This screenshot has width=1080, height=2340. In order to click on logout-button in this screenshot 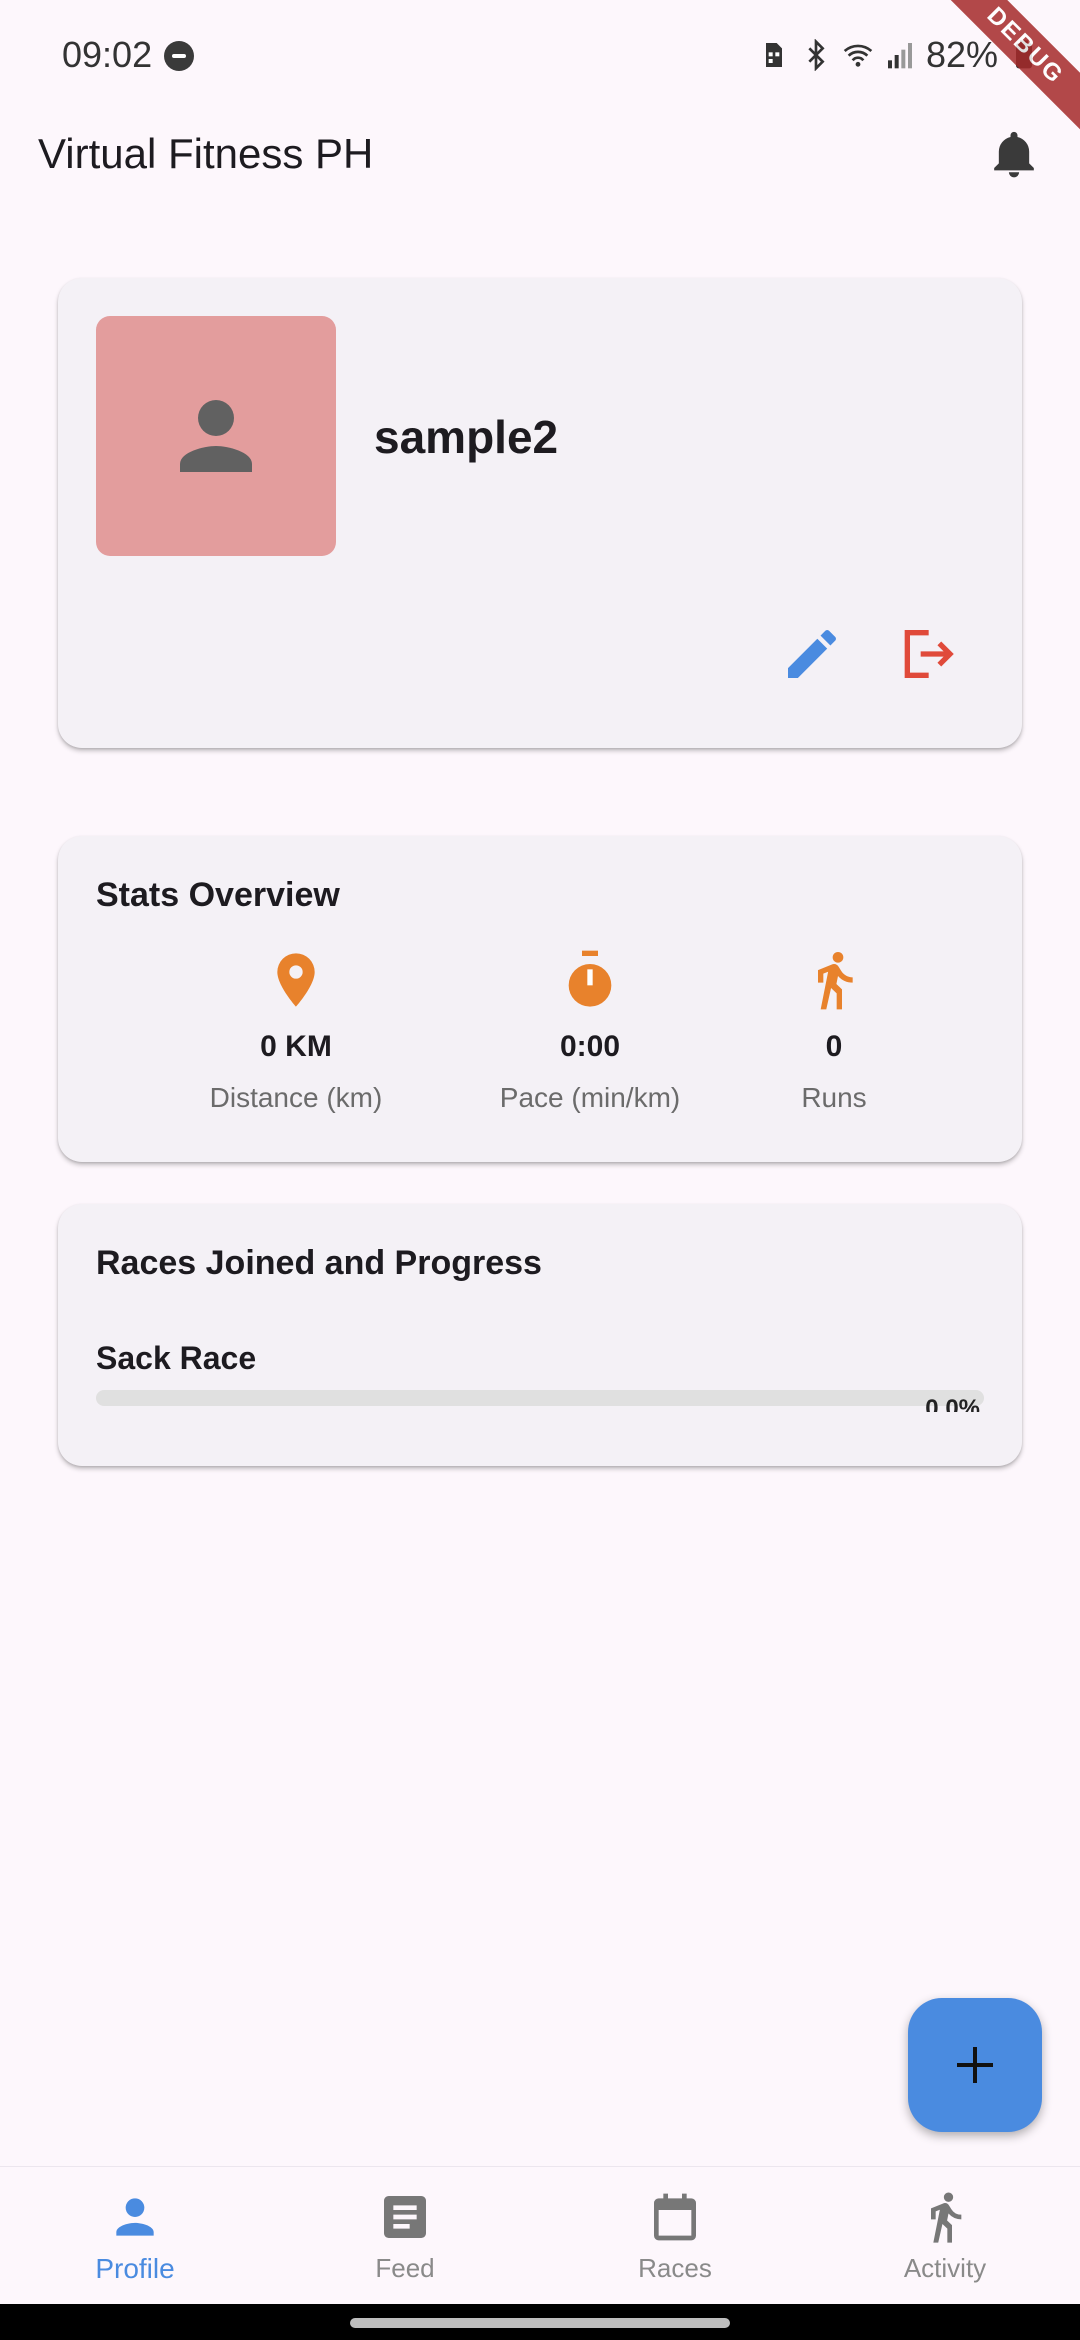, I will do `click(926, 654)`.